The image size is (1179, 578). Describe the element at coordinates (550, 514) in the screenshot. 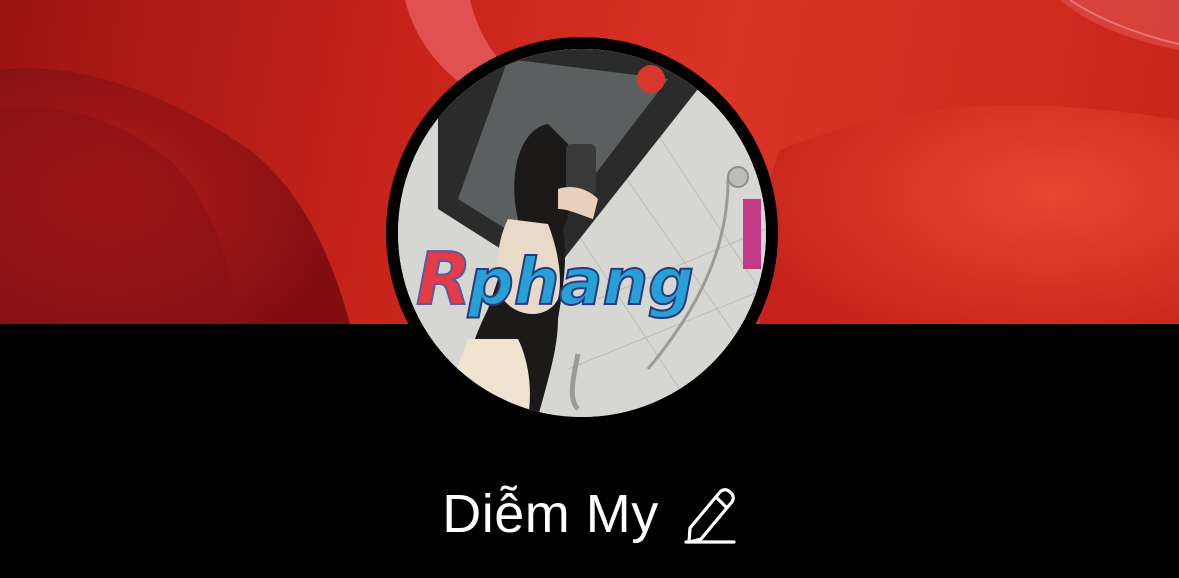

I see `profile-name: Diễm My` at that location.